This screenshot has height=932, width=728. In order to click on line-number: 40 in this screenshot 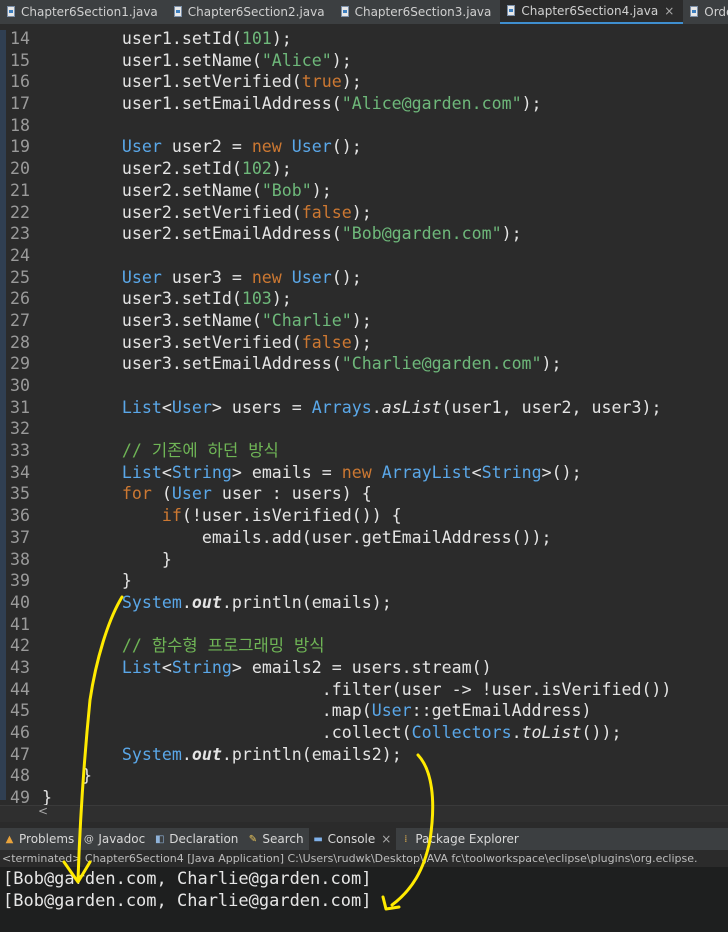, I will do `click(20, 602)`.